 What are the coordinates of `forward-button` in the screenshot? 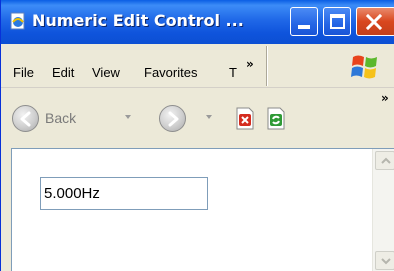 It's located at (172, 118).